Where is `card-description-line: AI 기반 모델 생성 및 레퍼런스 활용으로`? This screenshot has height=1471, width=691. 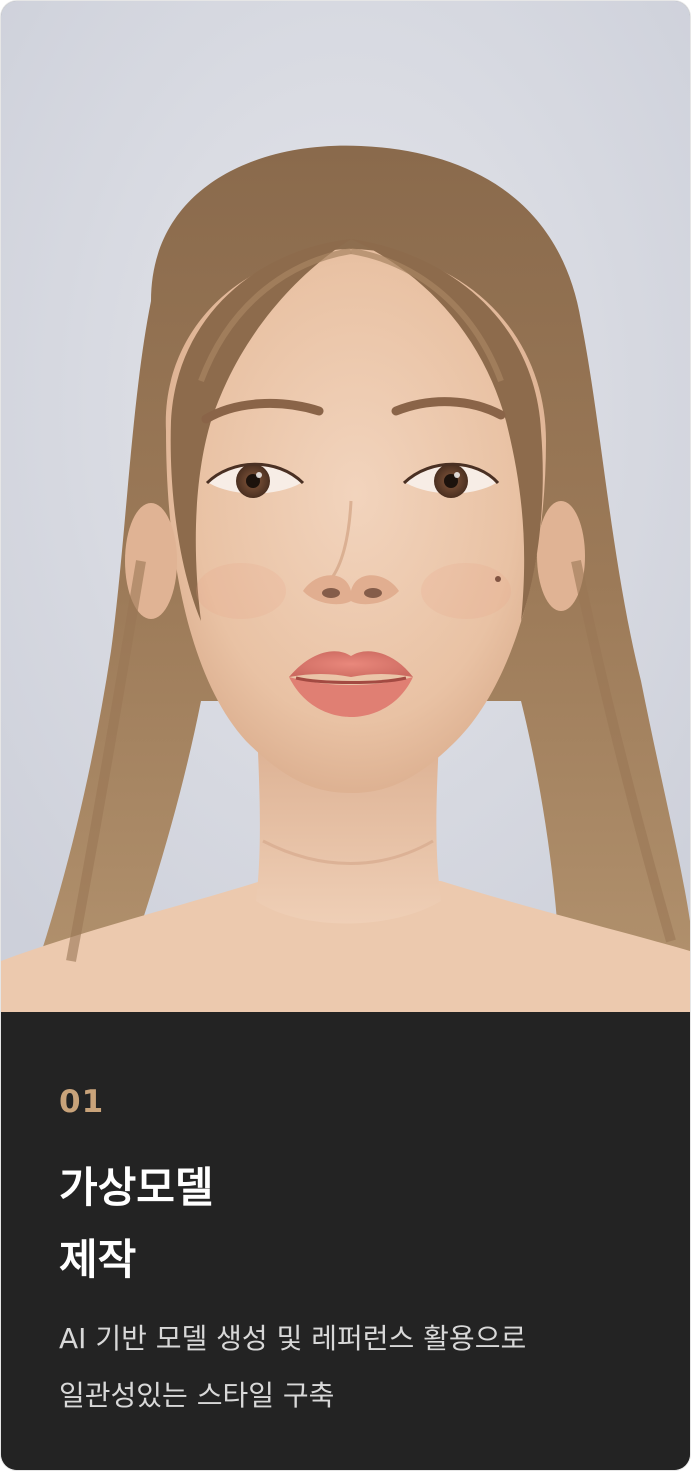
card-description-line: AI 기반 모델 생성 및 레퍼런스 활용으로 is located at coordinates (293, 1338).